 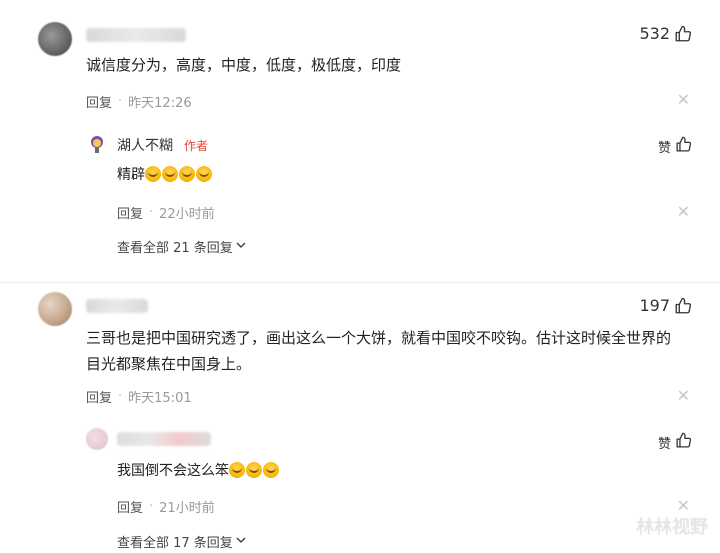 I want to click on comment-meta: 回复 · 昨天12:26, so click(x=139, y=101).